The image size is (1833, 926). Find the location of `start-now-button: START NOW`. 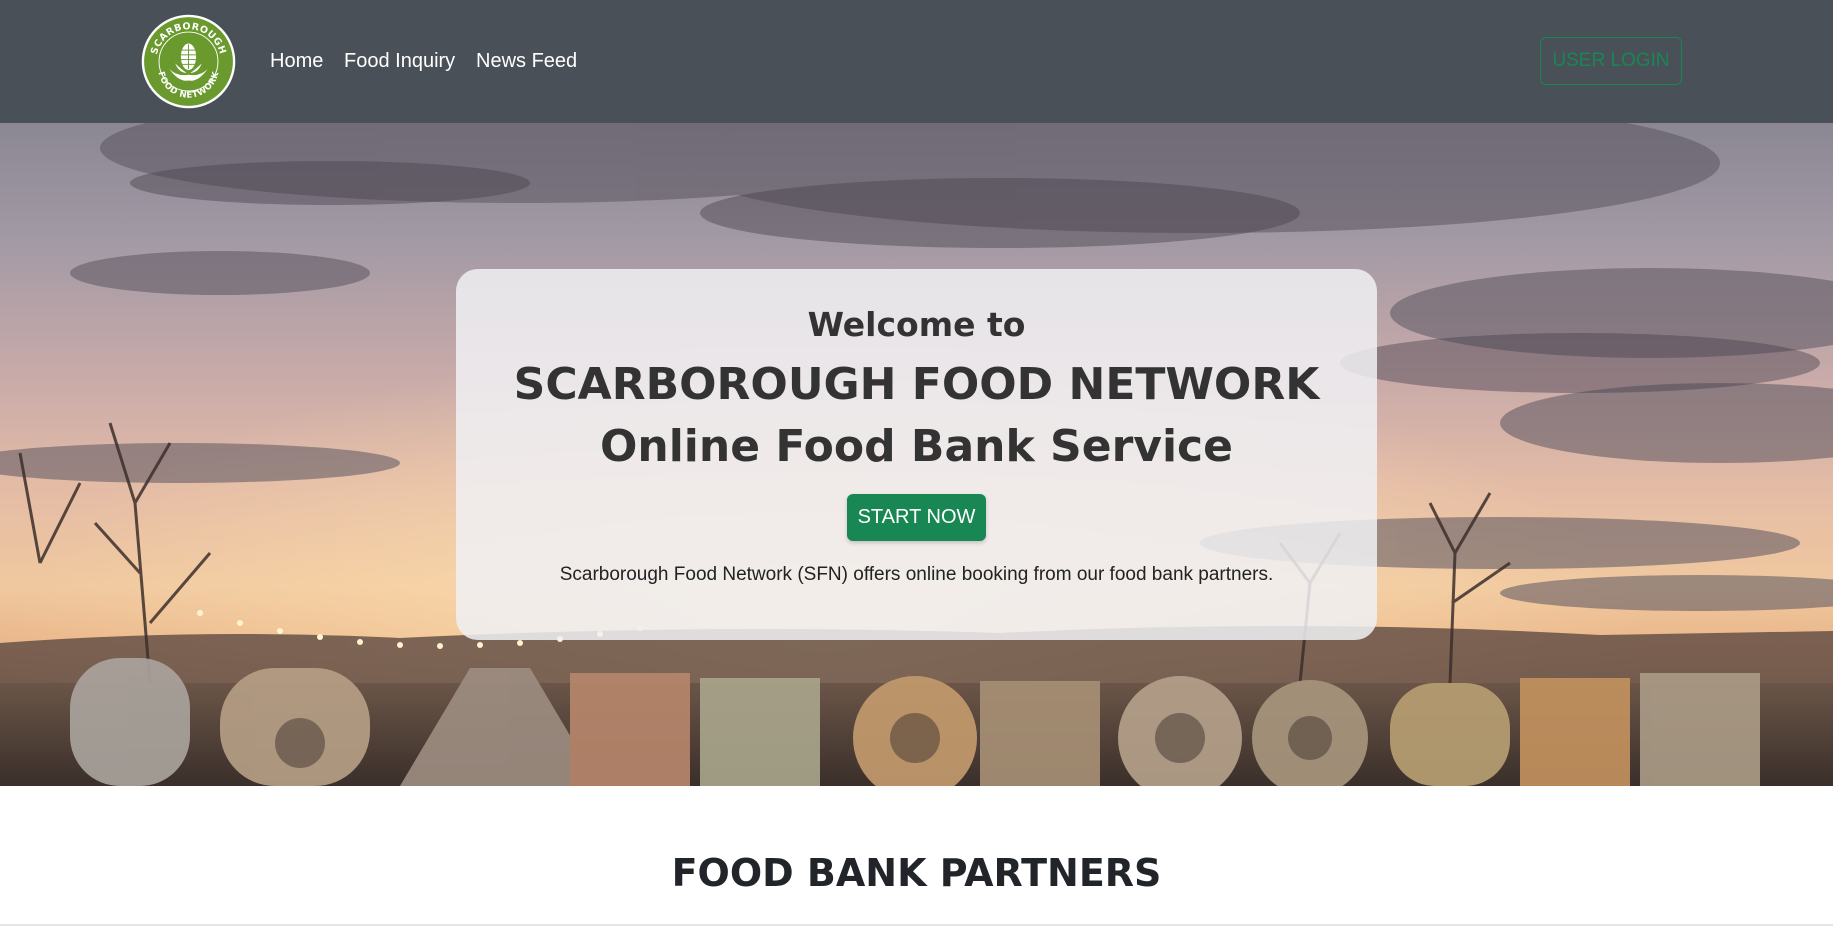

start-now-button: START NOW is located at coordinates (916, 517).